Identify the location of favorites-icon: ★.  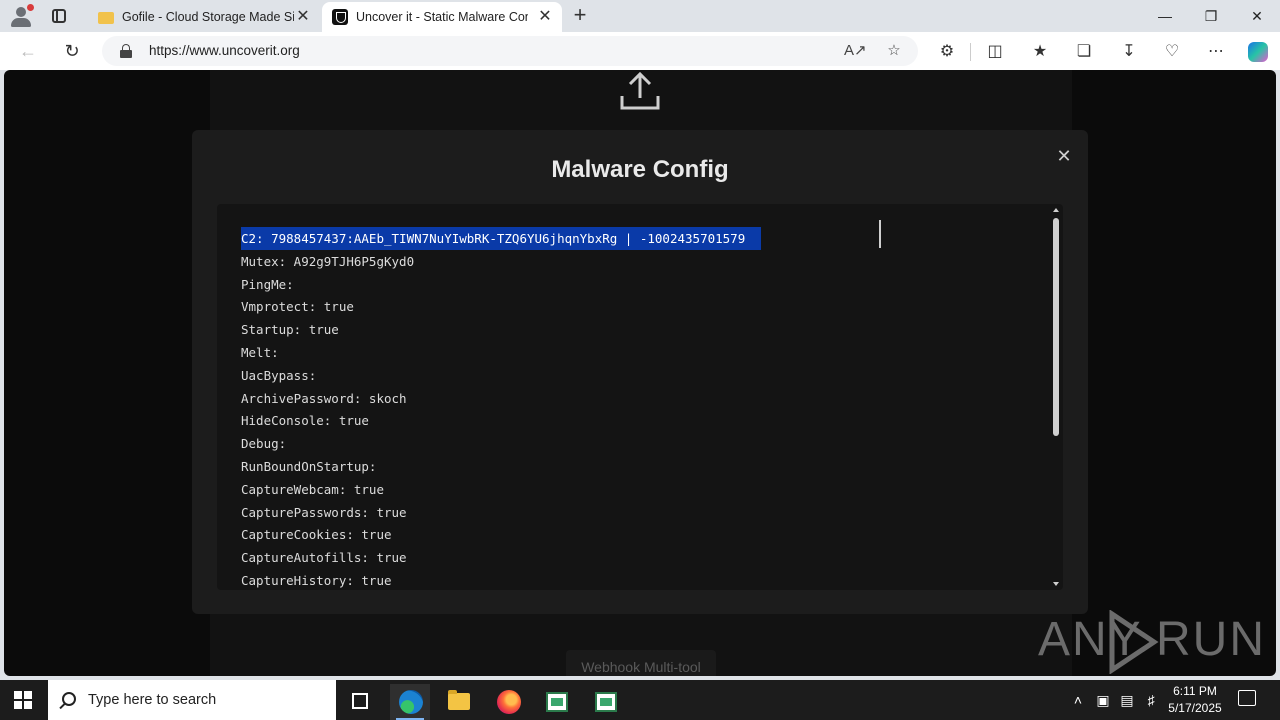
(1040, 52).